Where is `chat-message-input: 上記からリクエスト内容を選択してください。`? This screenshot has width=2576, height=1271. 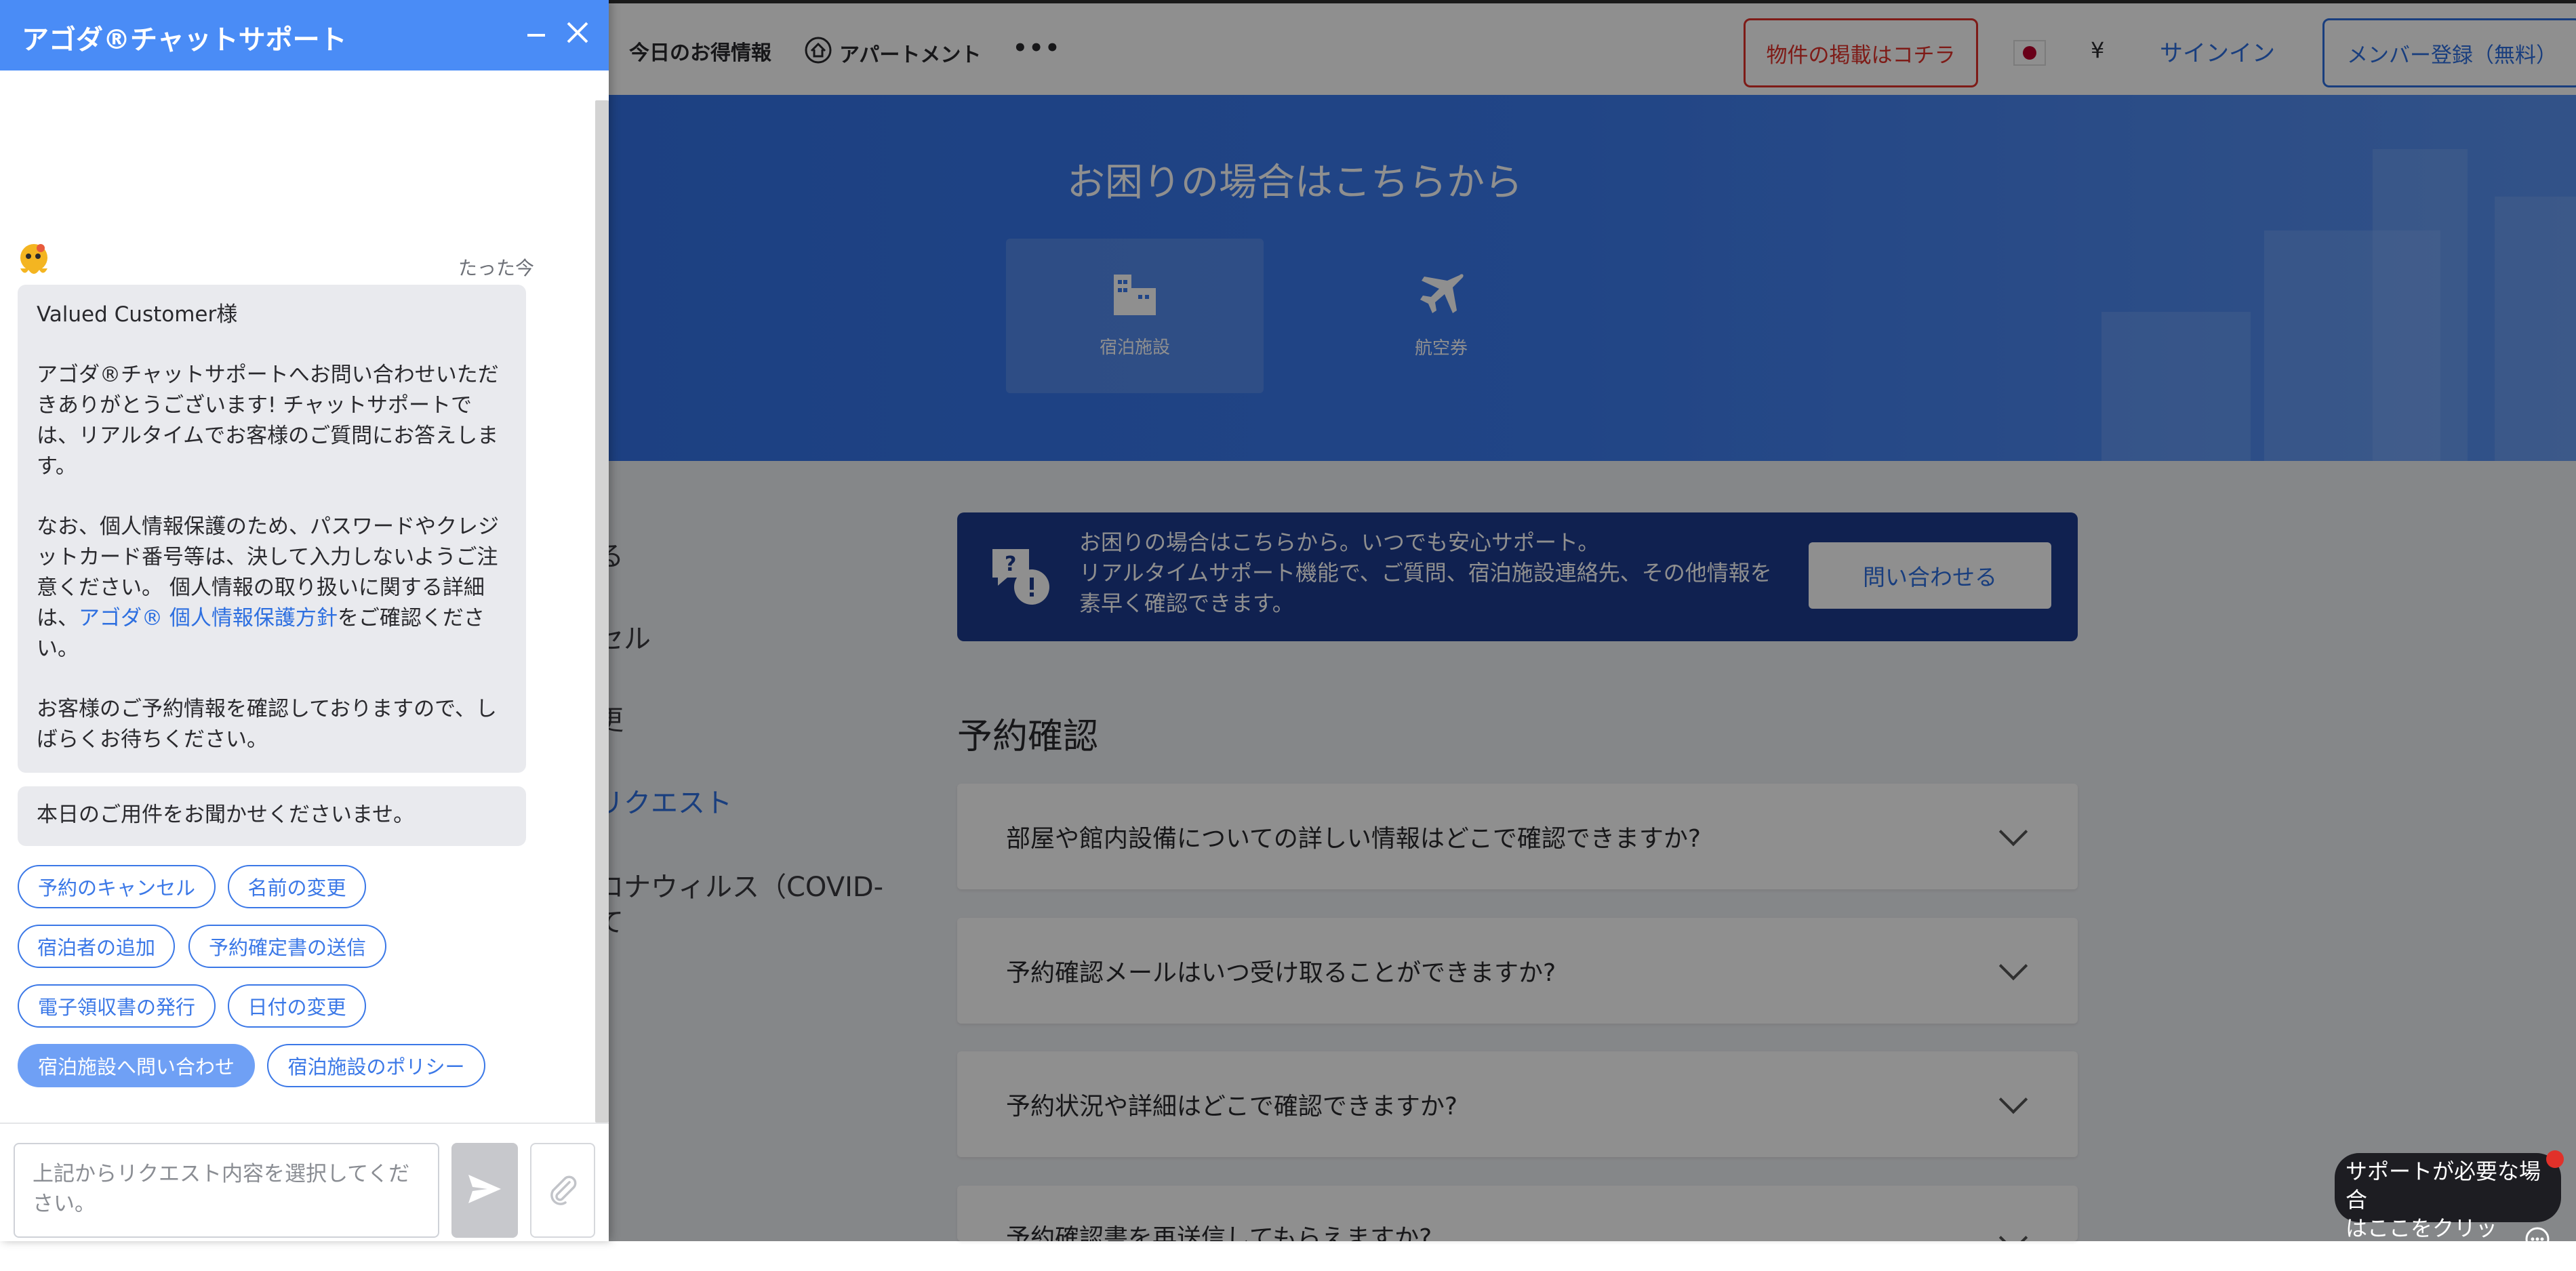 chat-message-input: 上記からリクエスト内容を選択してください。 is located at coordinates (226, 1190).